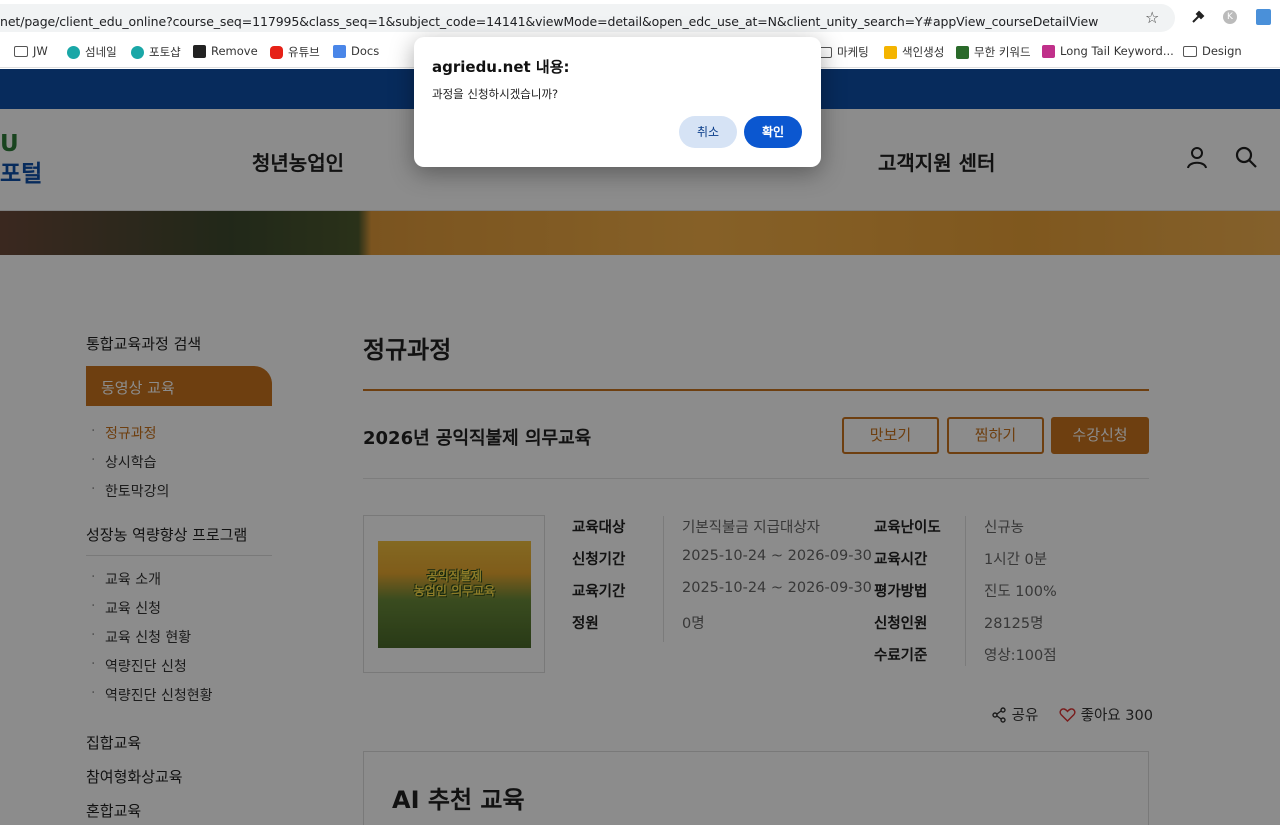 Image resolution: width=1280 pixels, height=825 pixels. I want to click on bookmark-thumbnail: 섬네일, so click(92, 52).